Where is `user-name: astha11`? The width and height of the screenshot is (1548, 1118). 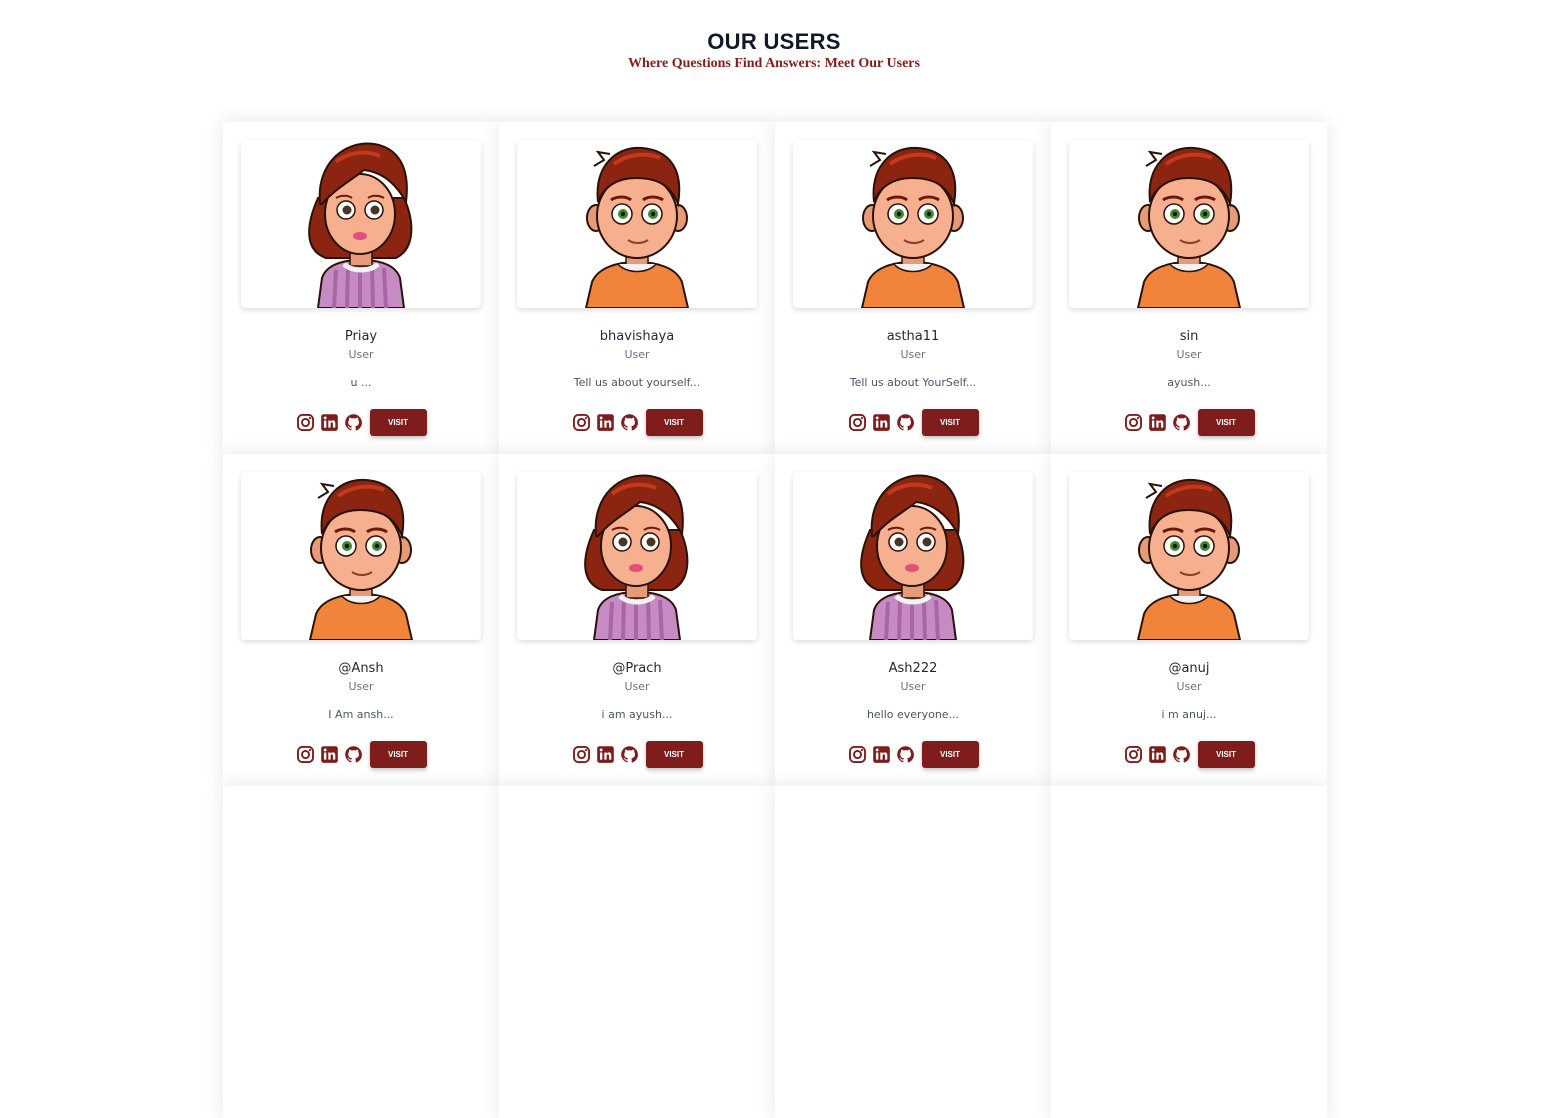 user-name: astha11 is located at coordinates (913, 336).